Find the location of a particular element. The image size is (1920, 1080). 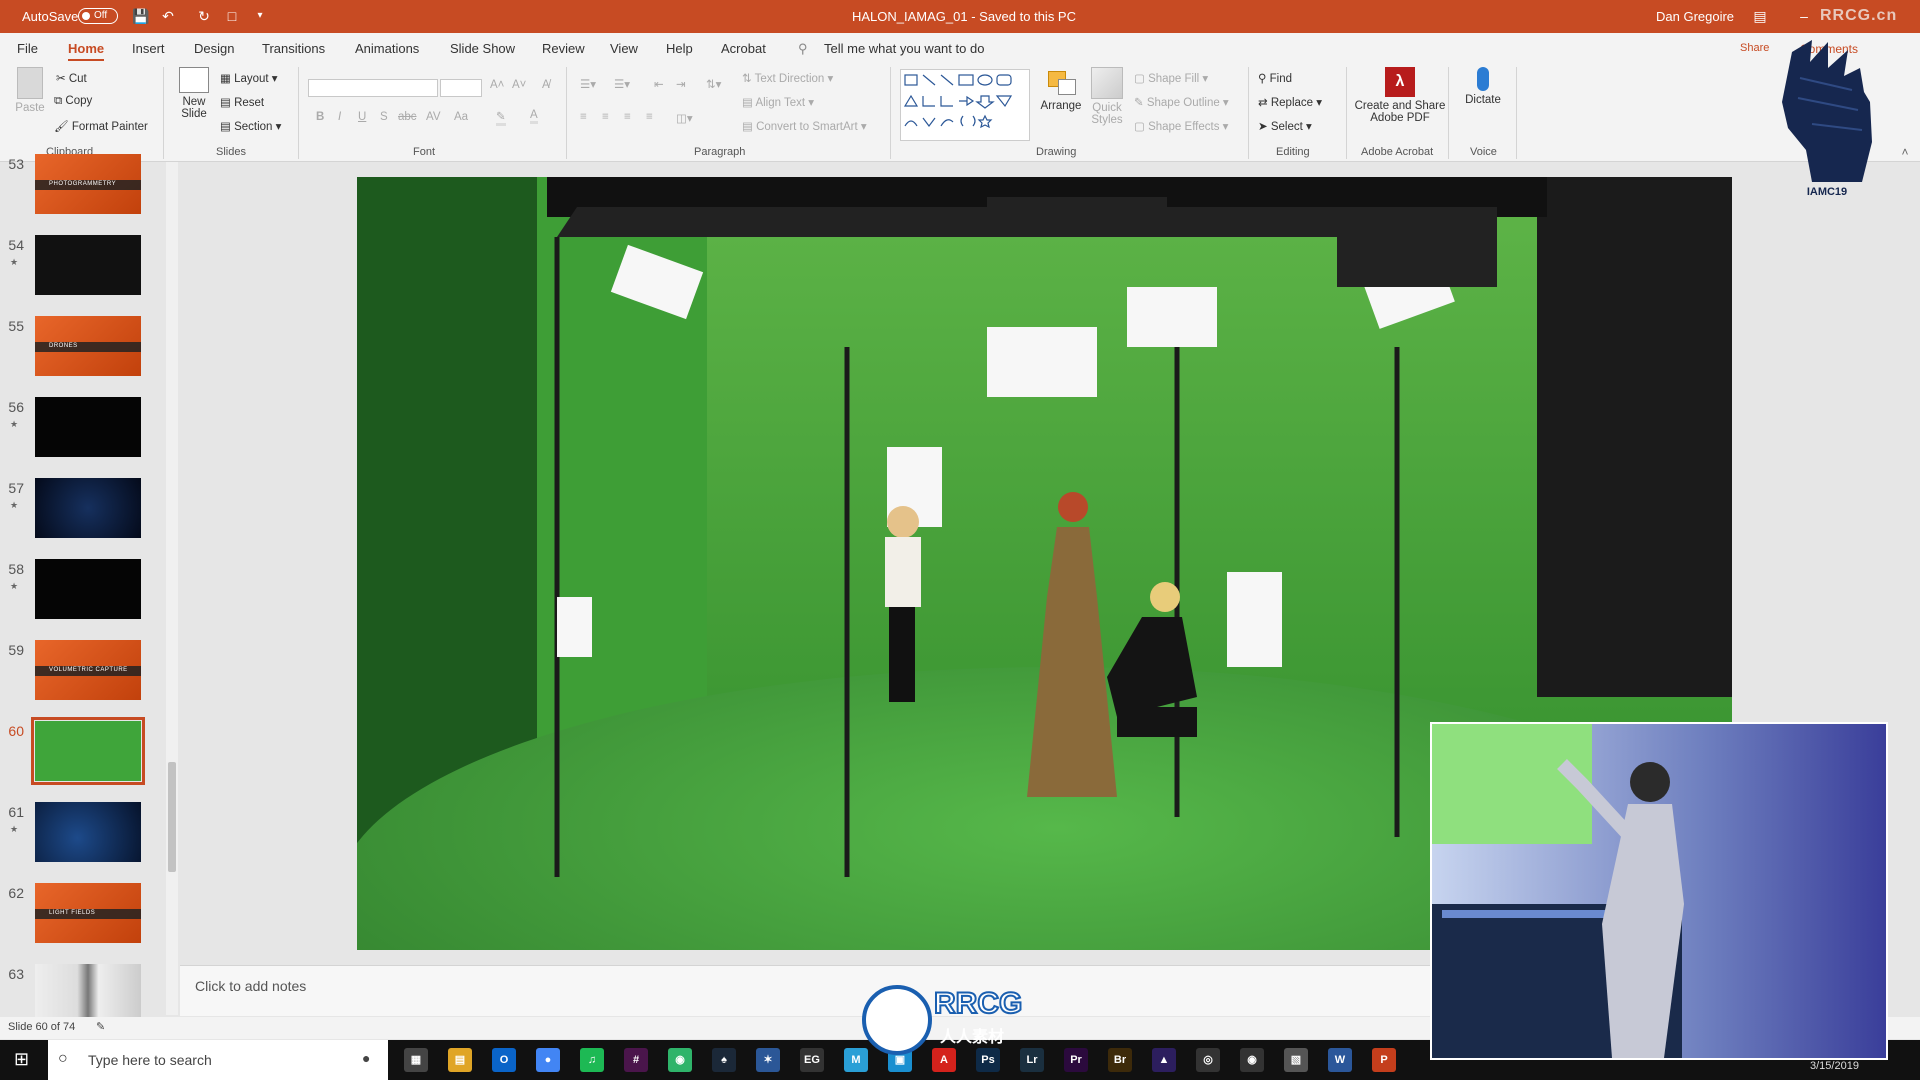

windows-start-icon: ⊞ is located at coordinates (21, 1059).